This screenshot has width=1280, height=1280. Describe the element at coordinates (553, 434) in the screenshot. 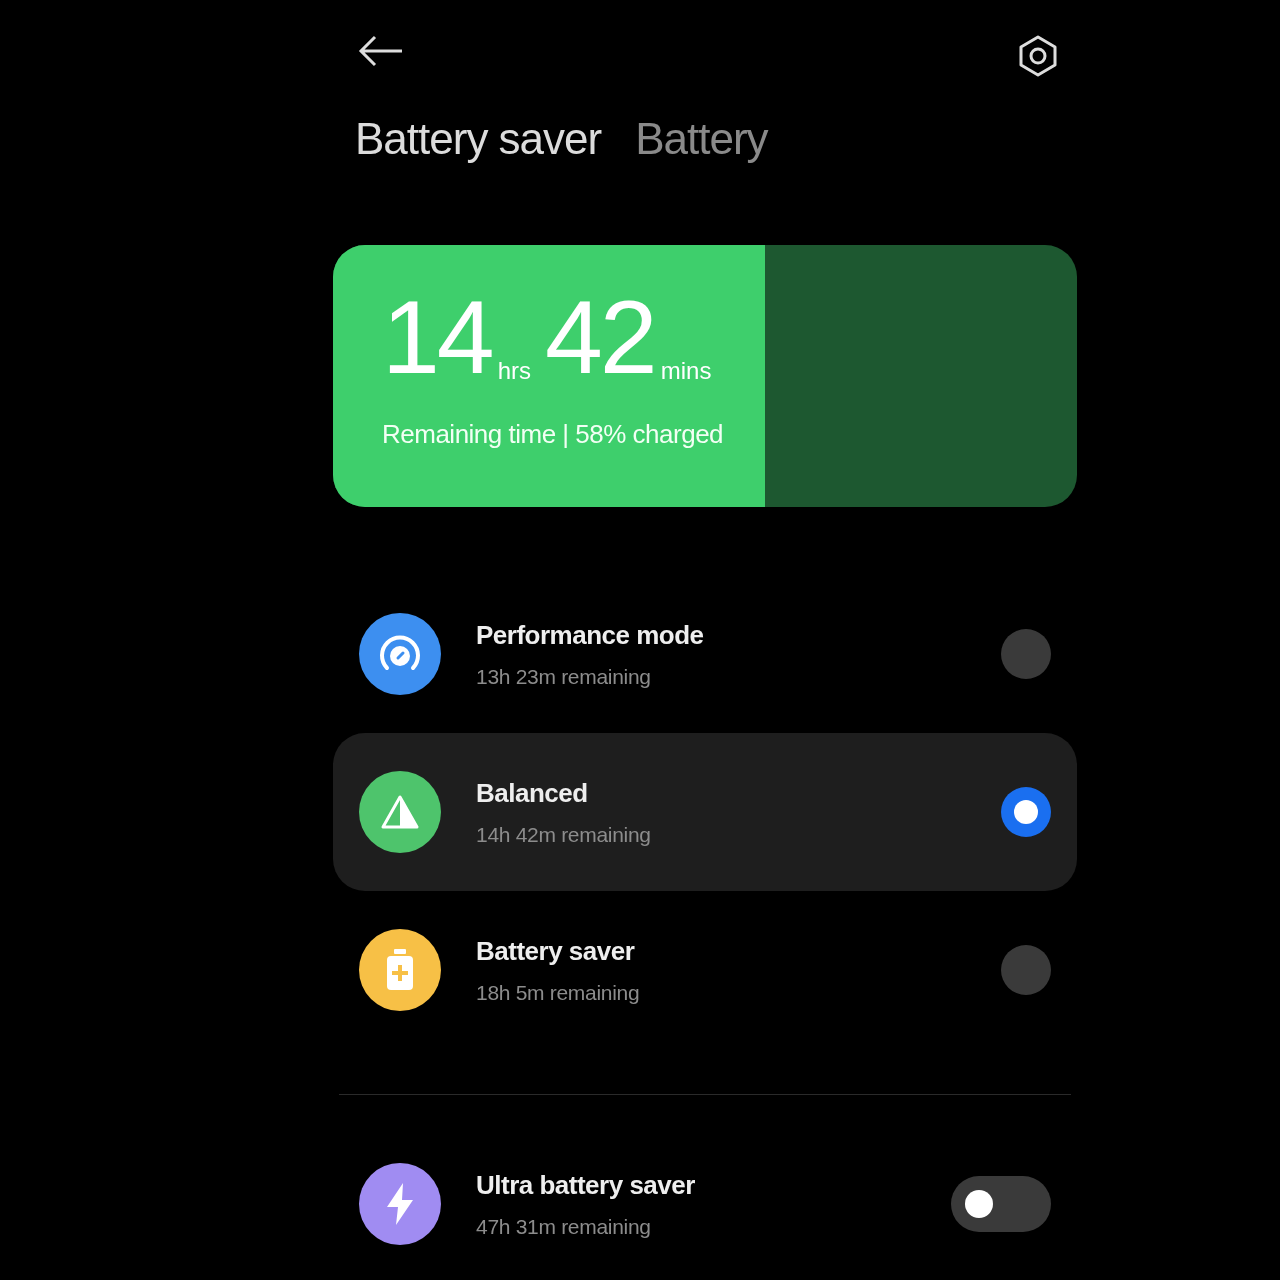

I see `battery-caption: Remaining time | 58% charged` at that location.